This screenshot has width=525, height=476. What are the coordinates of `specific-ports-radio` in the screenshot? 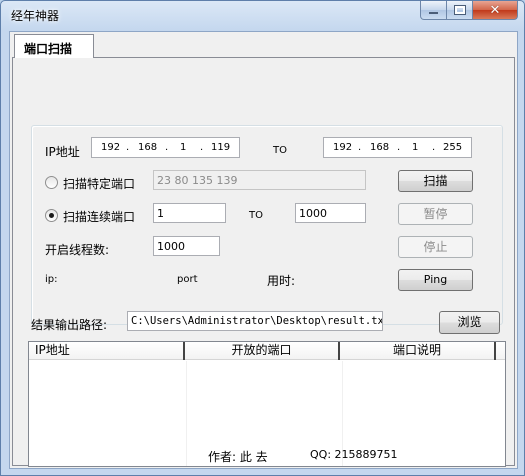 It's located at (51, 182).